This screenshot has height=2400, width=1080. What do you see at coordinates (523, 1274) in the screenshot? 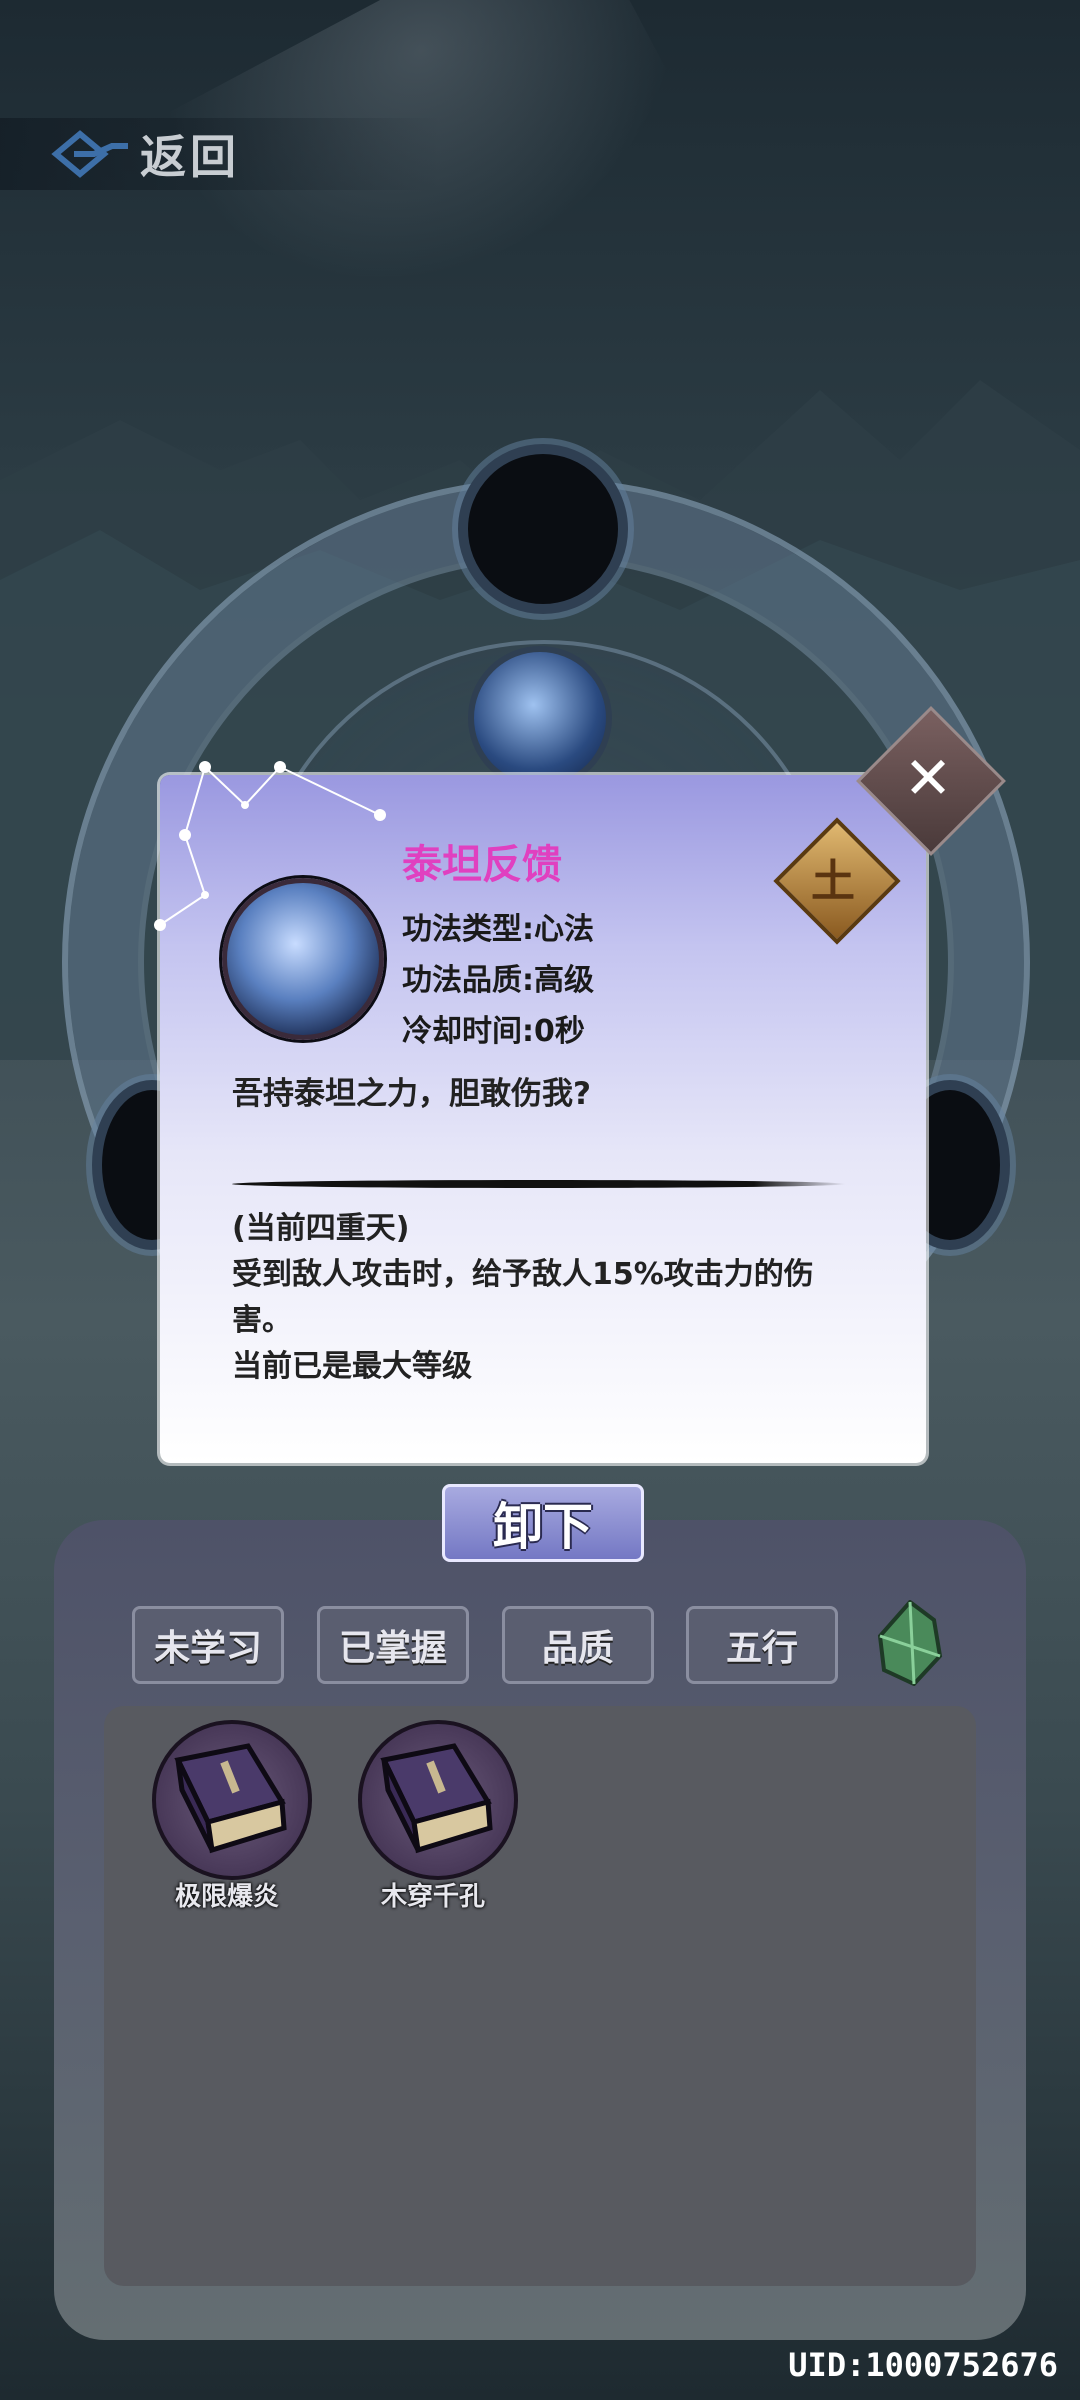
I see `skill-effect-line1: 受到敌人攻击时，给予敌人15%攻击力的伤` at bounding box center [523, 1274].